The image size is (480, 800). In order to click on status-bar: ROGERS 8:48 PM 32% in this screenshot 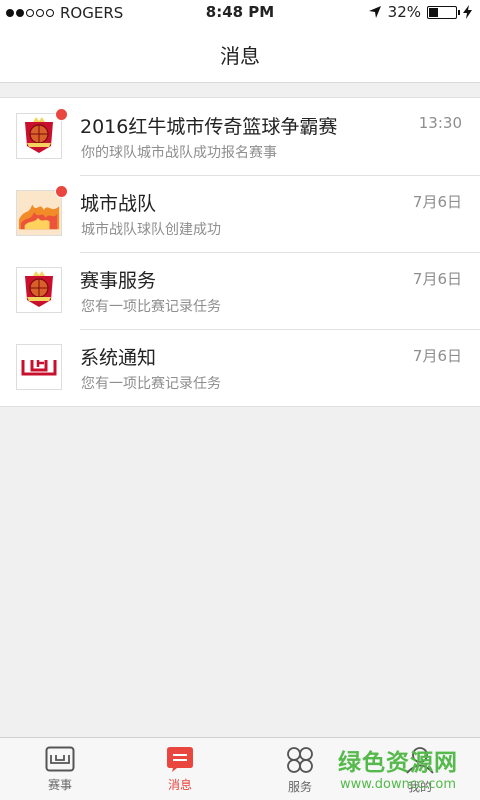, I will do `click(240, 13)`.